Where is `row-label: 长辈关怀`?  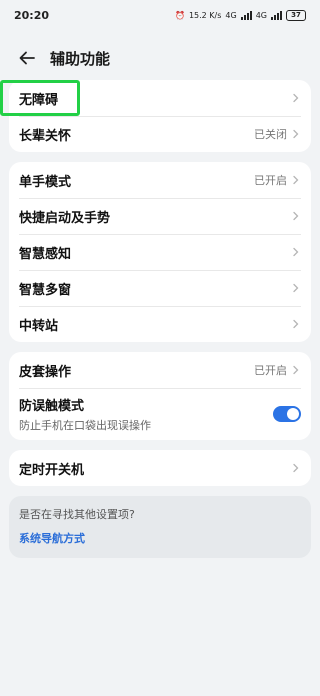
row-label: 长辈关怀 is located at coordinates (45, 136).